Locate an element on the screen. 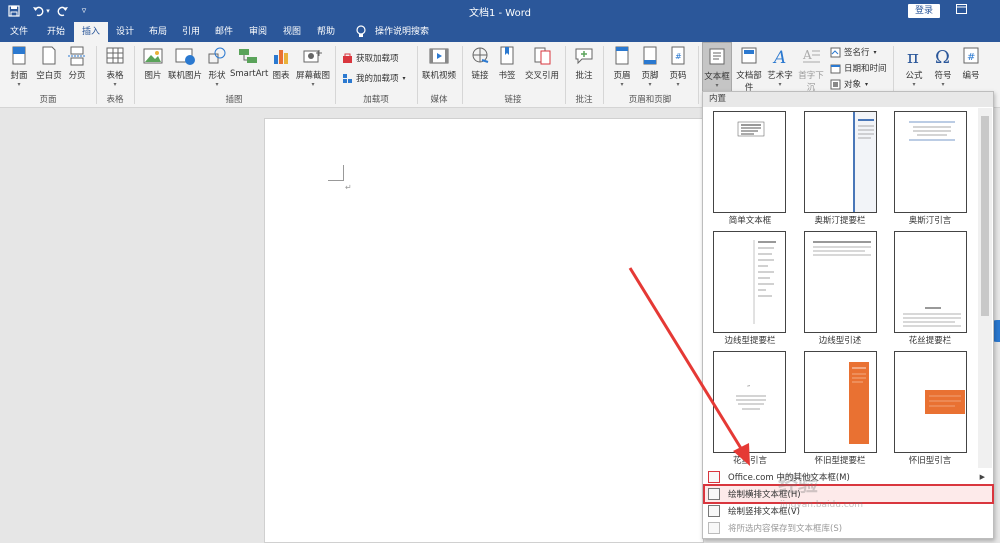  textbox-thumb-simple is located at coordinates (749, 162).